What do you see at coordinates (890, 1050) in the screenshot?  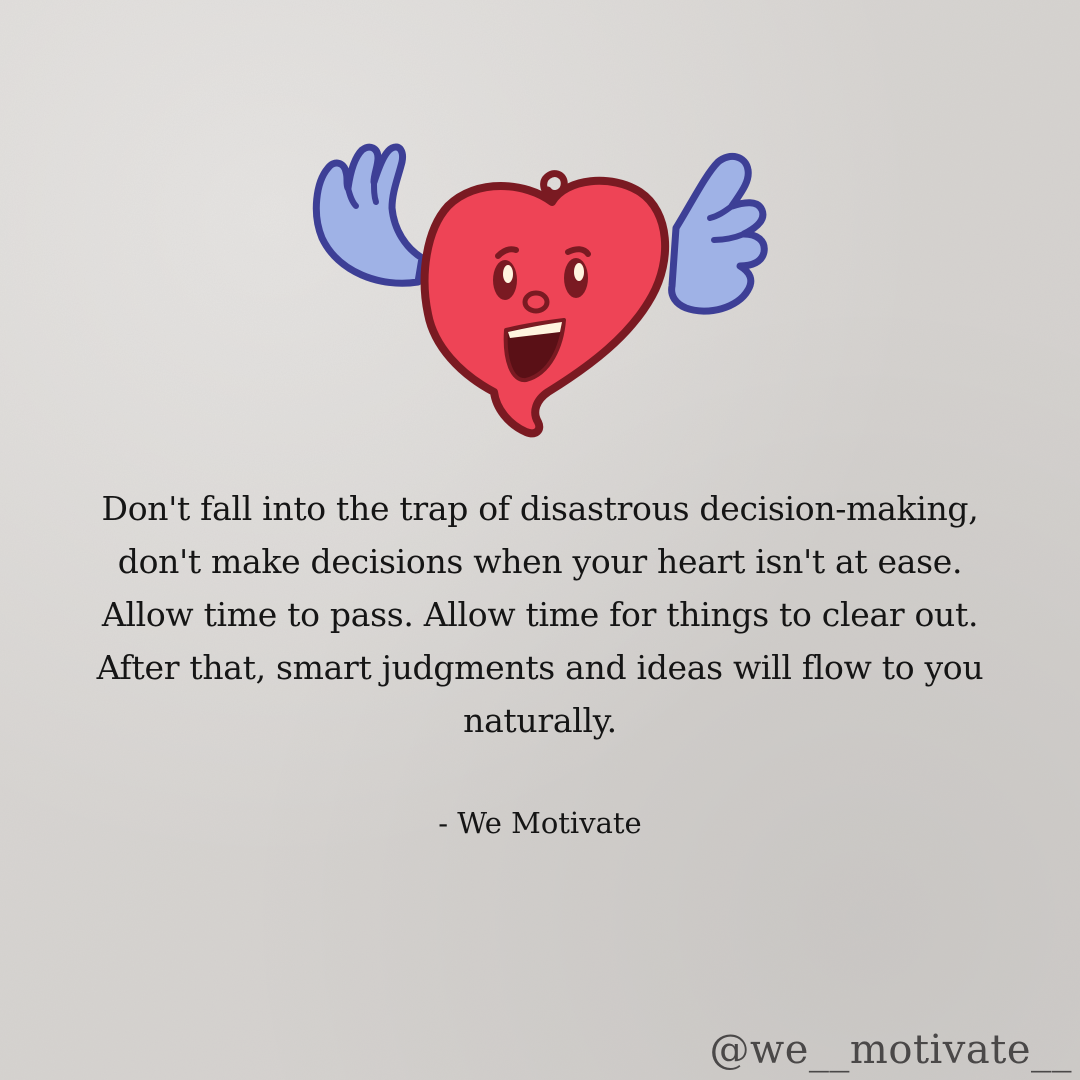 I see `watermark-handle: @we__motivate__` at bounding box center [890, 1050].